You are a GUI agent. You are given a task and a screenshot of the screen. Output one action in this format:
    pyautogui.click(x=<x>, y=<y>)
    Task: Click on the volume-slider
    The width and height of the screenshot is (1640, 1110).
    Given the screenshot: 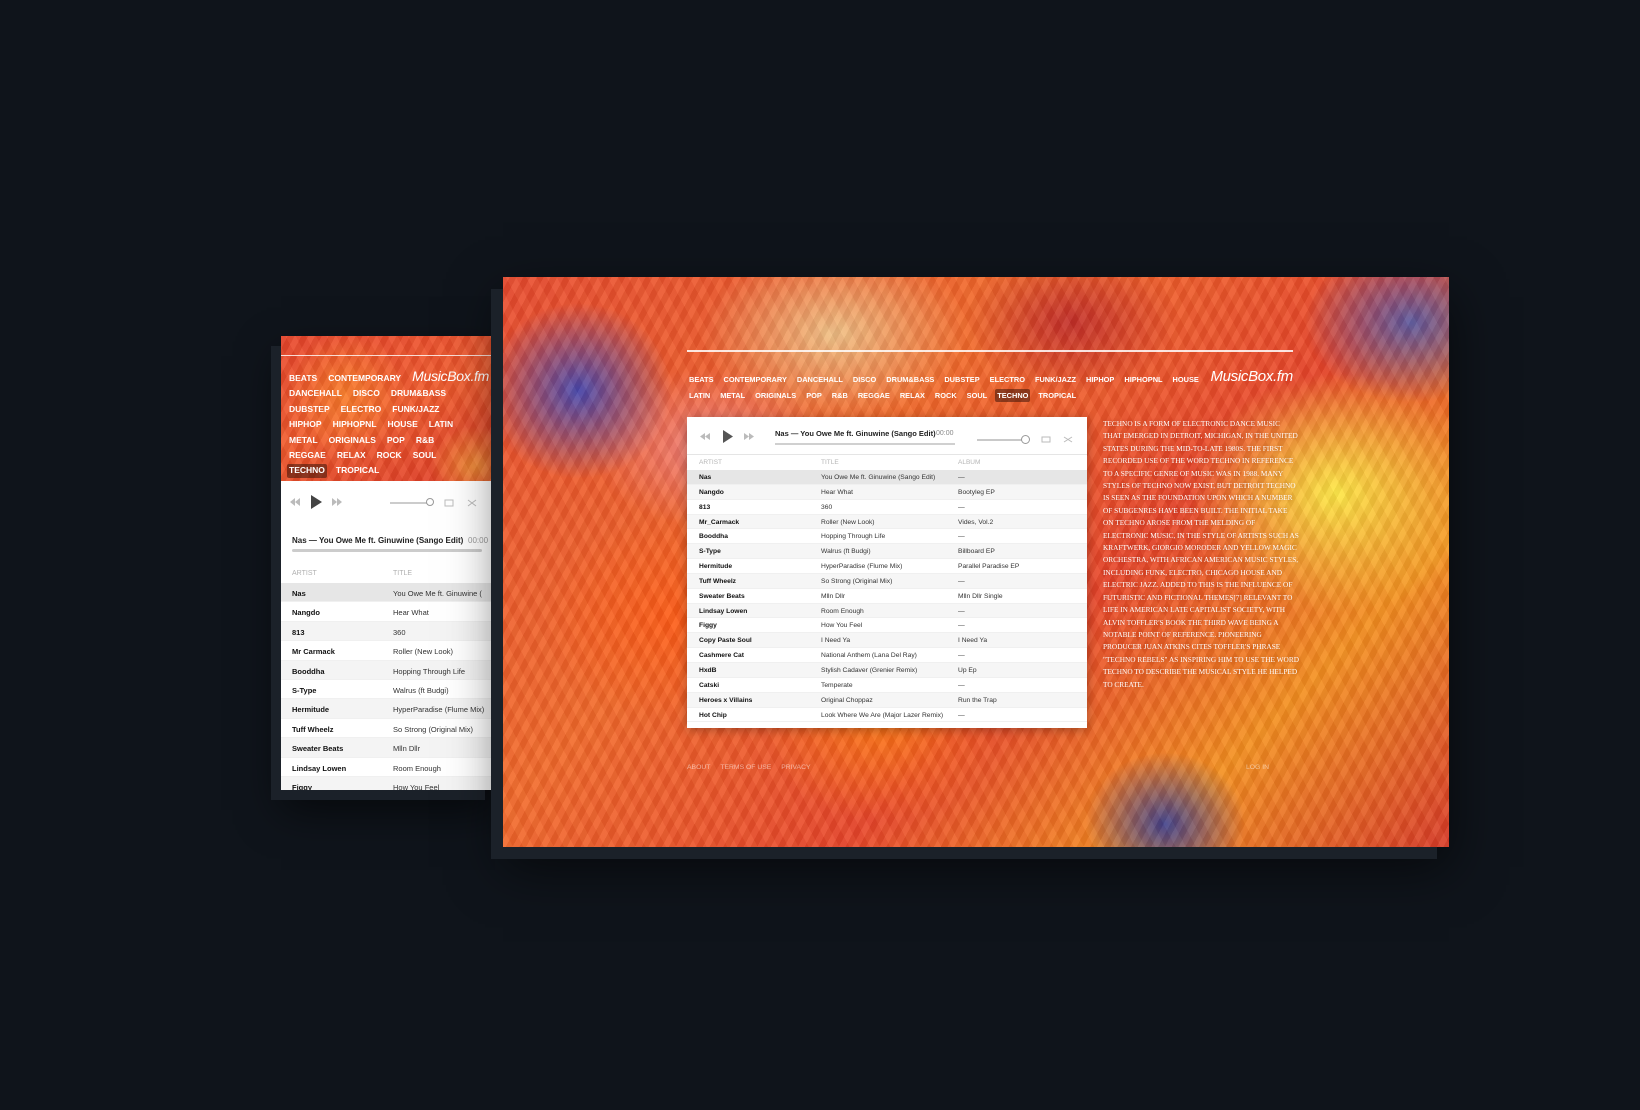 What is the action you would take?
    pyautogui.click(x=1002, y=440)
    